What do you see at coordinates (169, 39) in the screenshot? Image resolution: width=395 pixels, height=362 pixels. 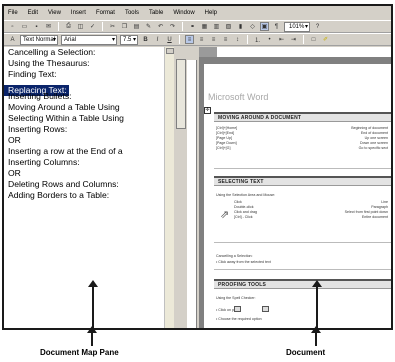 I see `underline-icon: U` at bounding box center [169, 39].